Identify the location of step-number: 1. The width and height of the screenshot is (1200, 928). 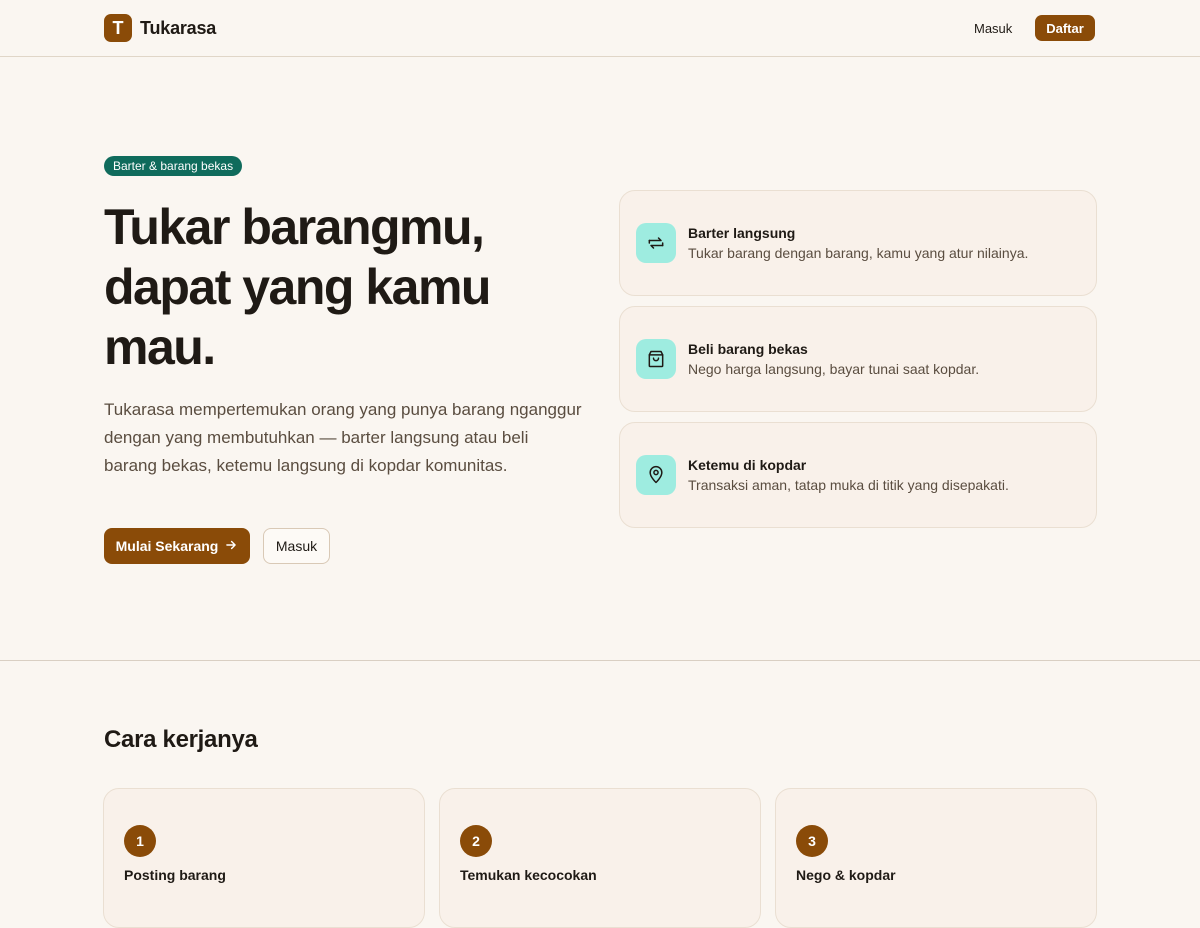
(140, 841).